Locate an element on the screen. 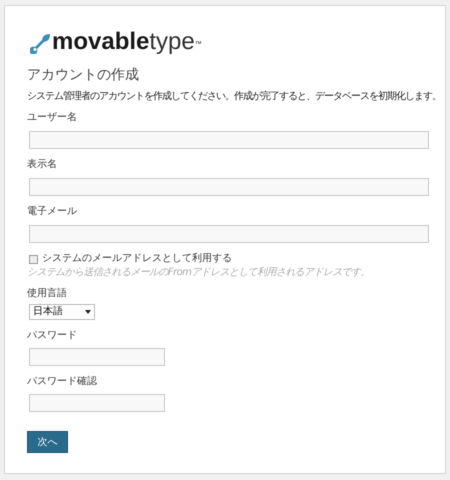 This screenshot has width=450, height=480. checkbox-label: システムのメールアドレスとして利用する is located at coordinates (137, 259).